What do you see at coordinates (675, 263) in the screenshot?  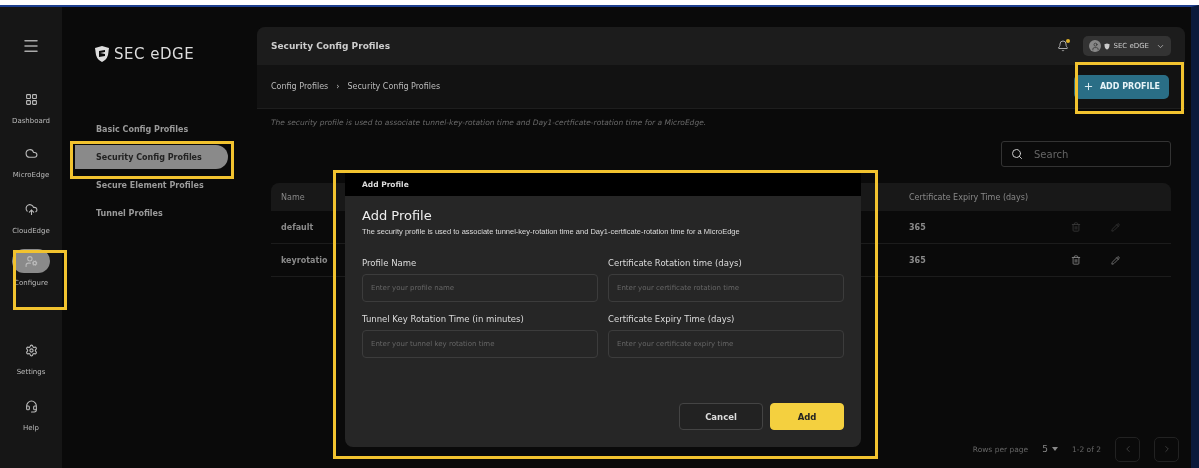 I see `field-label: Certificate Rotation time (days)` at bounding box center [675, 263].